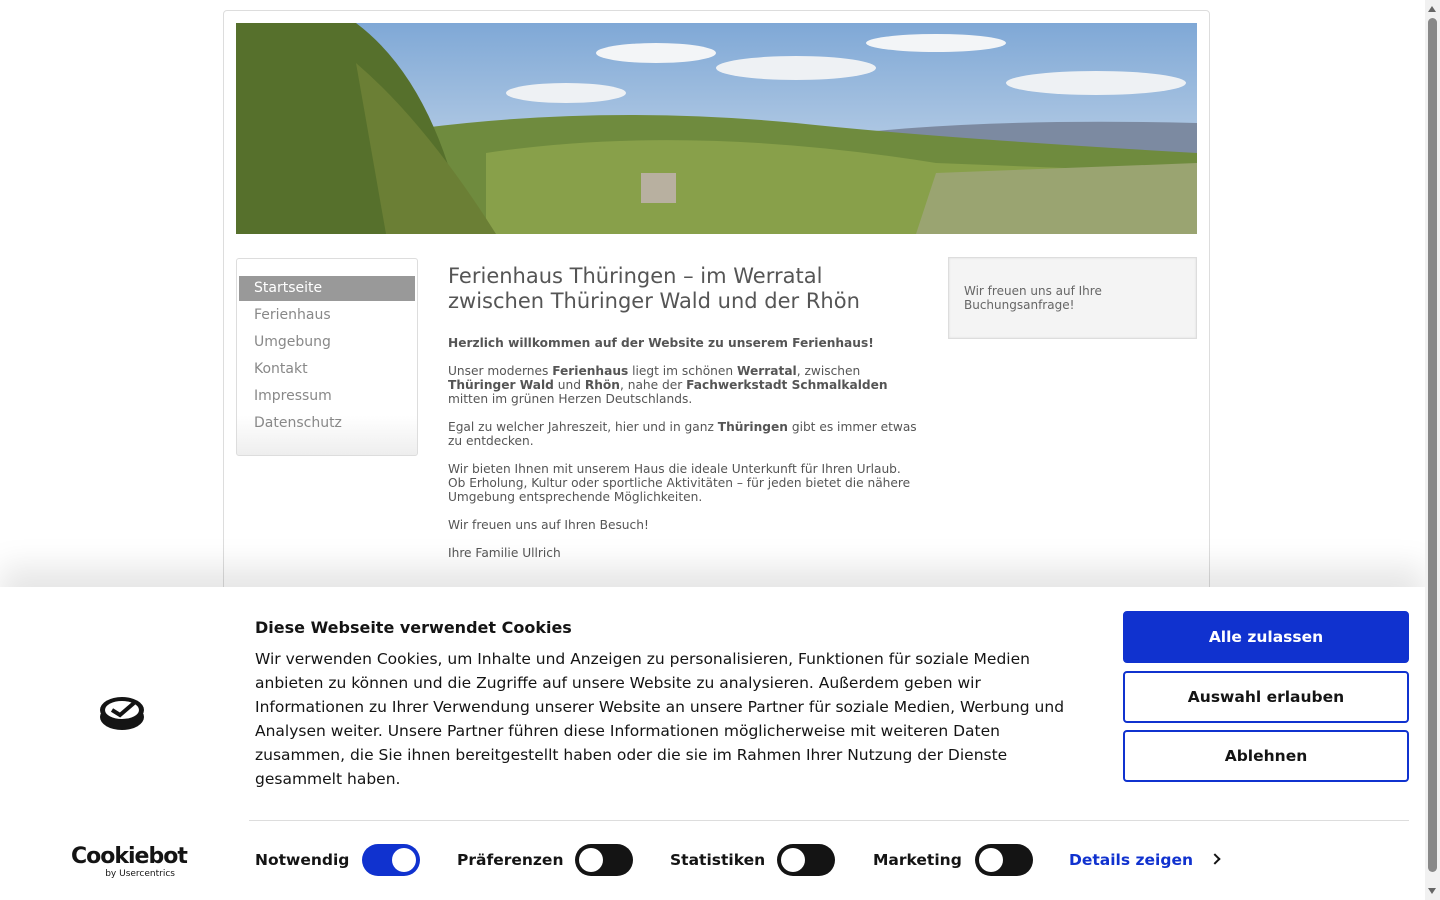  I want to click on scroll-down-arrow-icon, so click(1432, 891).